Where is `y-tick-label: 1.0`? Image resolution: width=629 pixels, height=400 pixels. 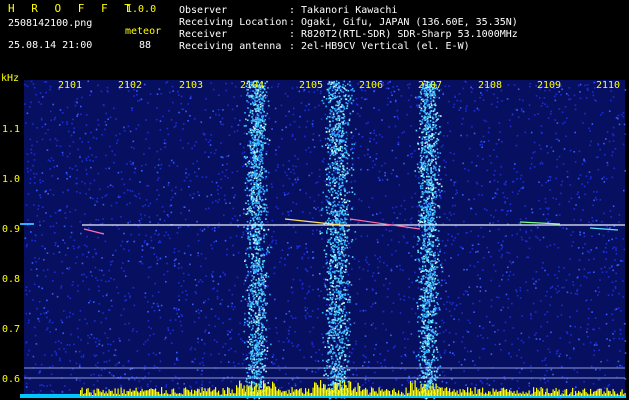 y-tick-label: 1.0 is located at coordinates (11, 179).